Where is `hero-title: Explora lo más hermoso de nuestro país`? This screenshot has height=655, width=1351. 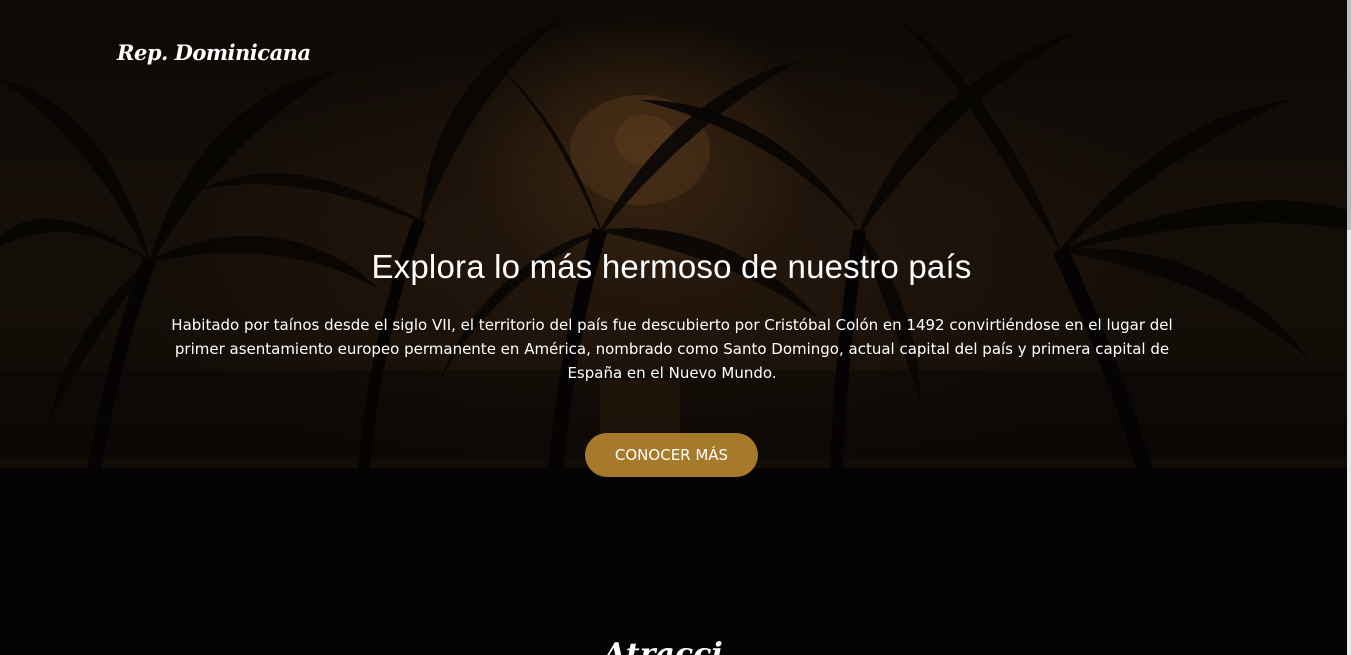
hero-title: Explora lo más hermoso de nuestro país is located at coordinates (671, 266).